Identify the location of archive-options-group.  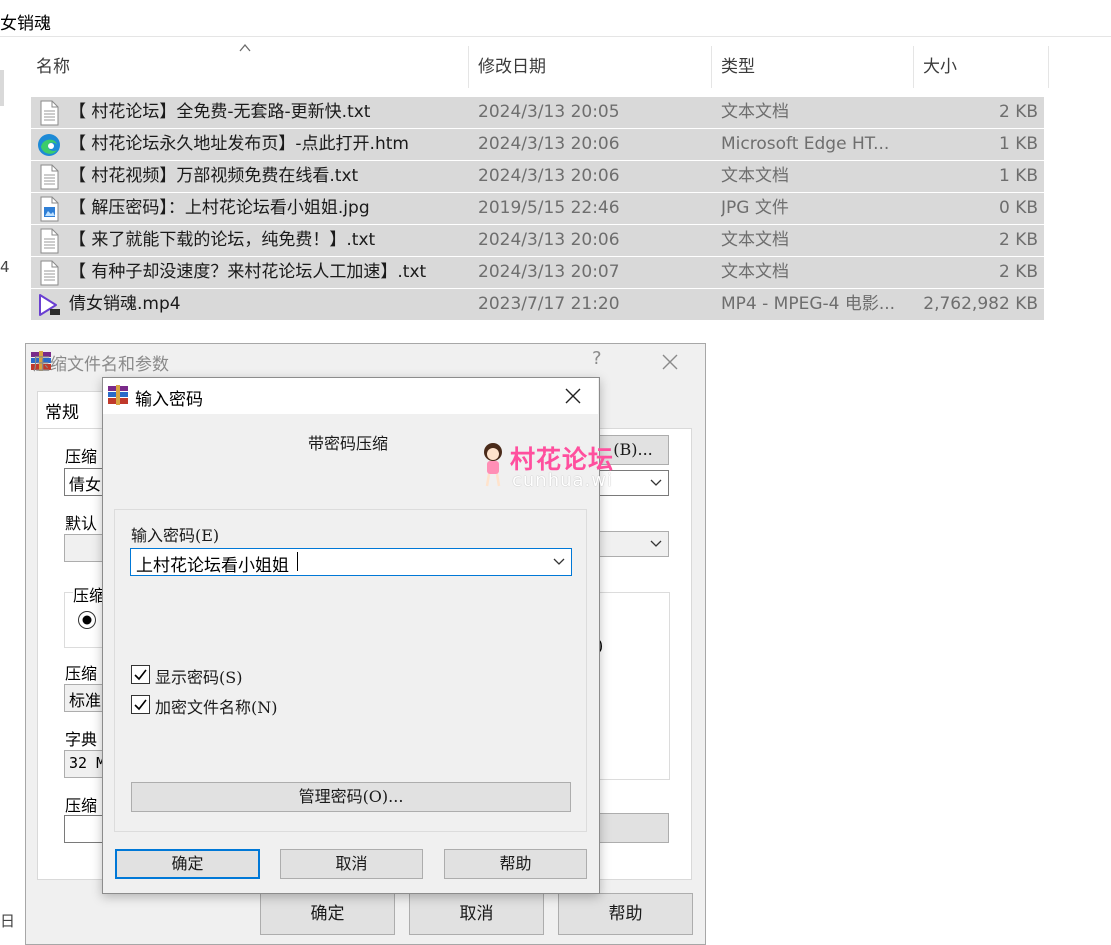
(633, 686).